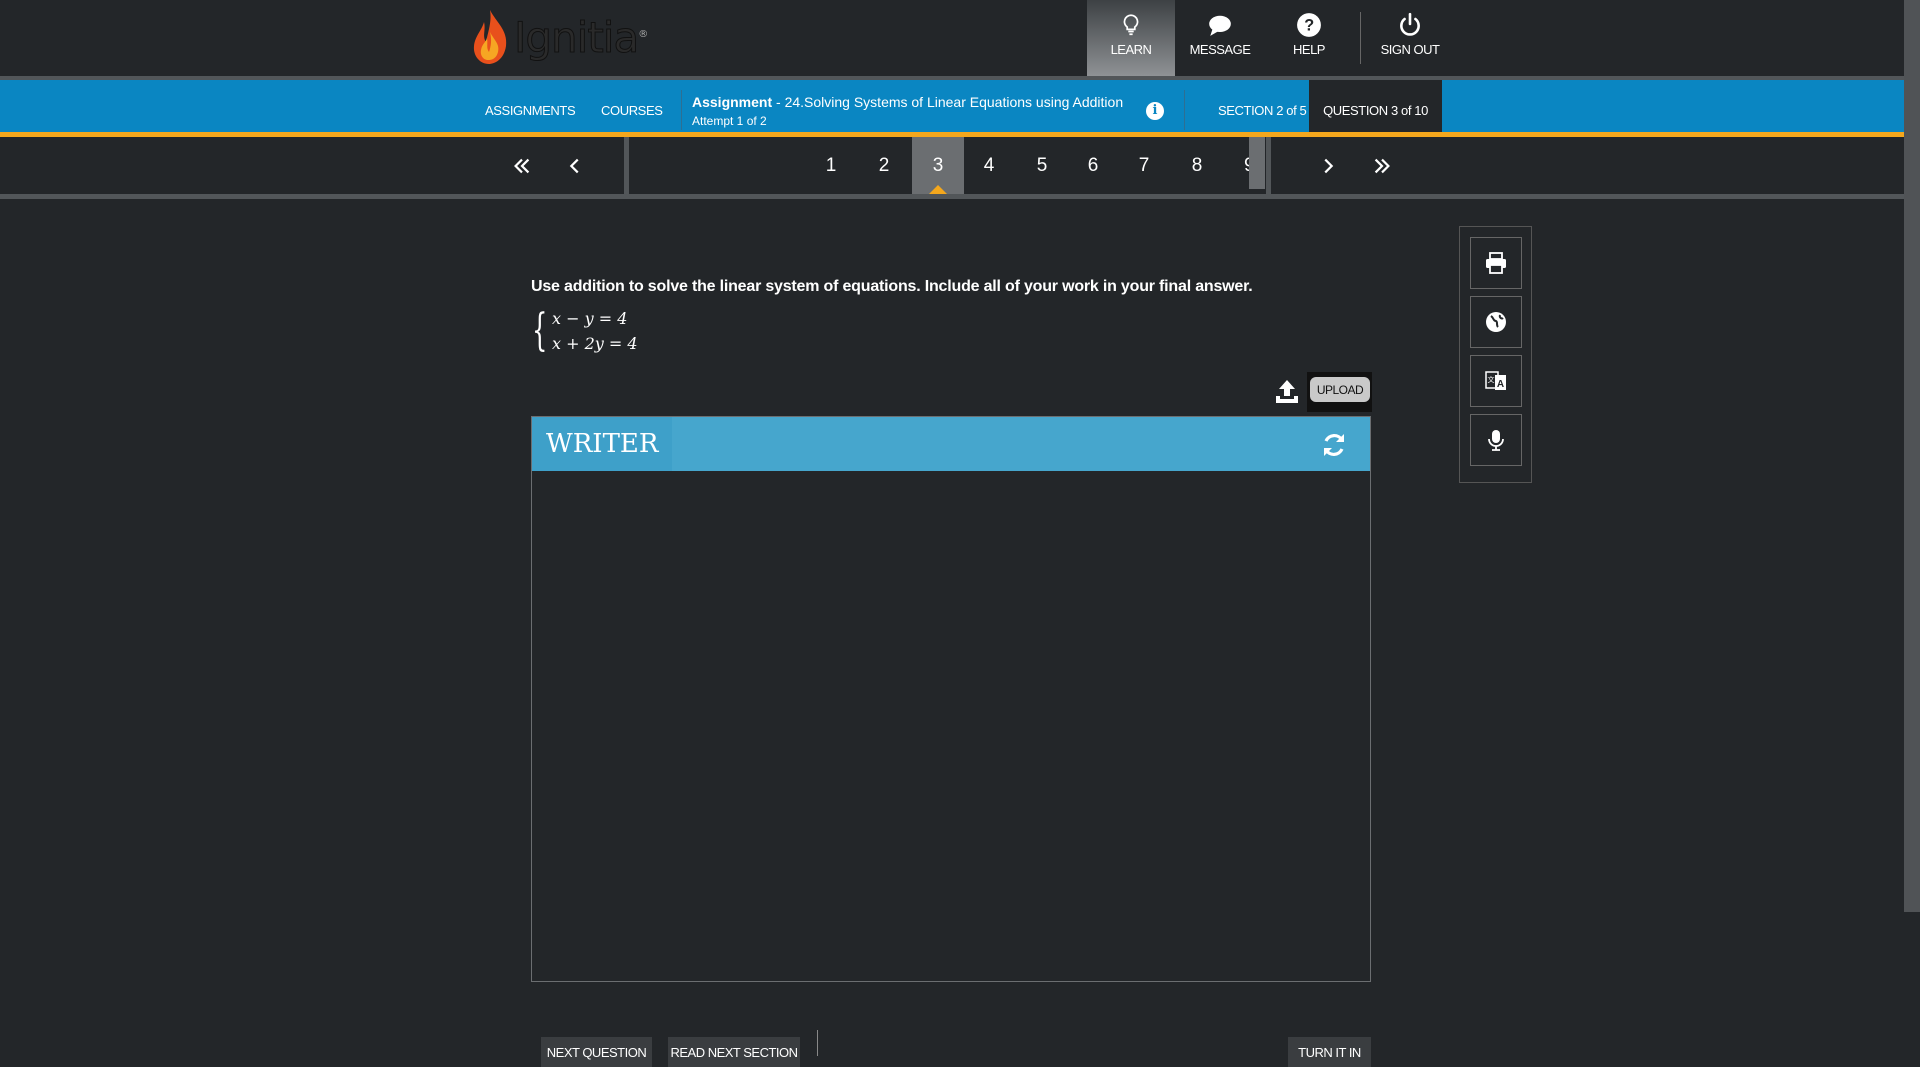 This screenshot has height=1067, width=1920. I want to click on nav-help-label: HELP, so click(1309, 49).